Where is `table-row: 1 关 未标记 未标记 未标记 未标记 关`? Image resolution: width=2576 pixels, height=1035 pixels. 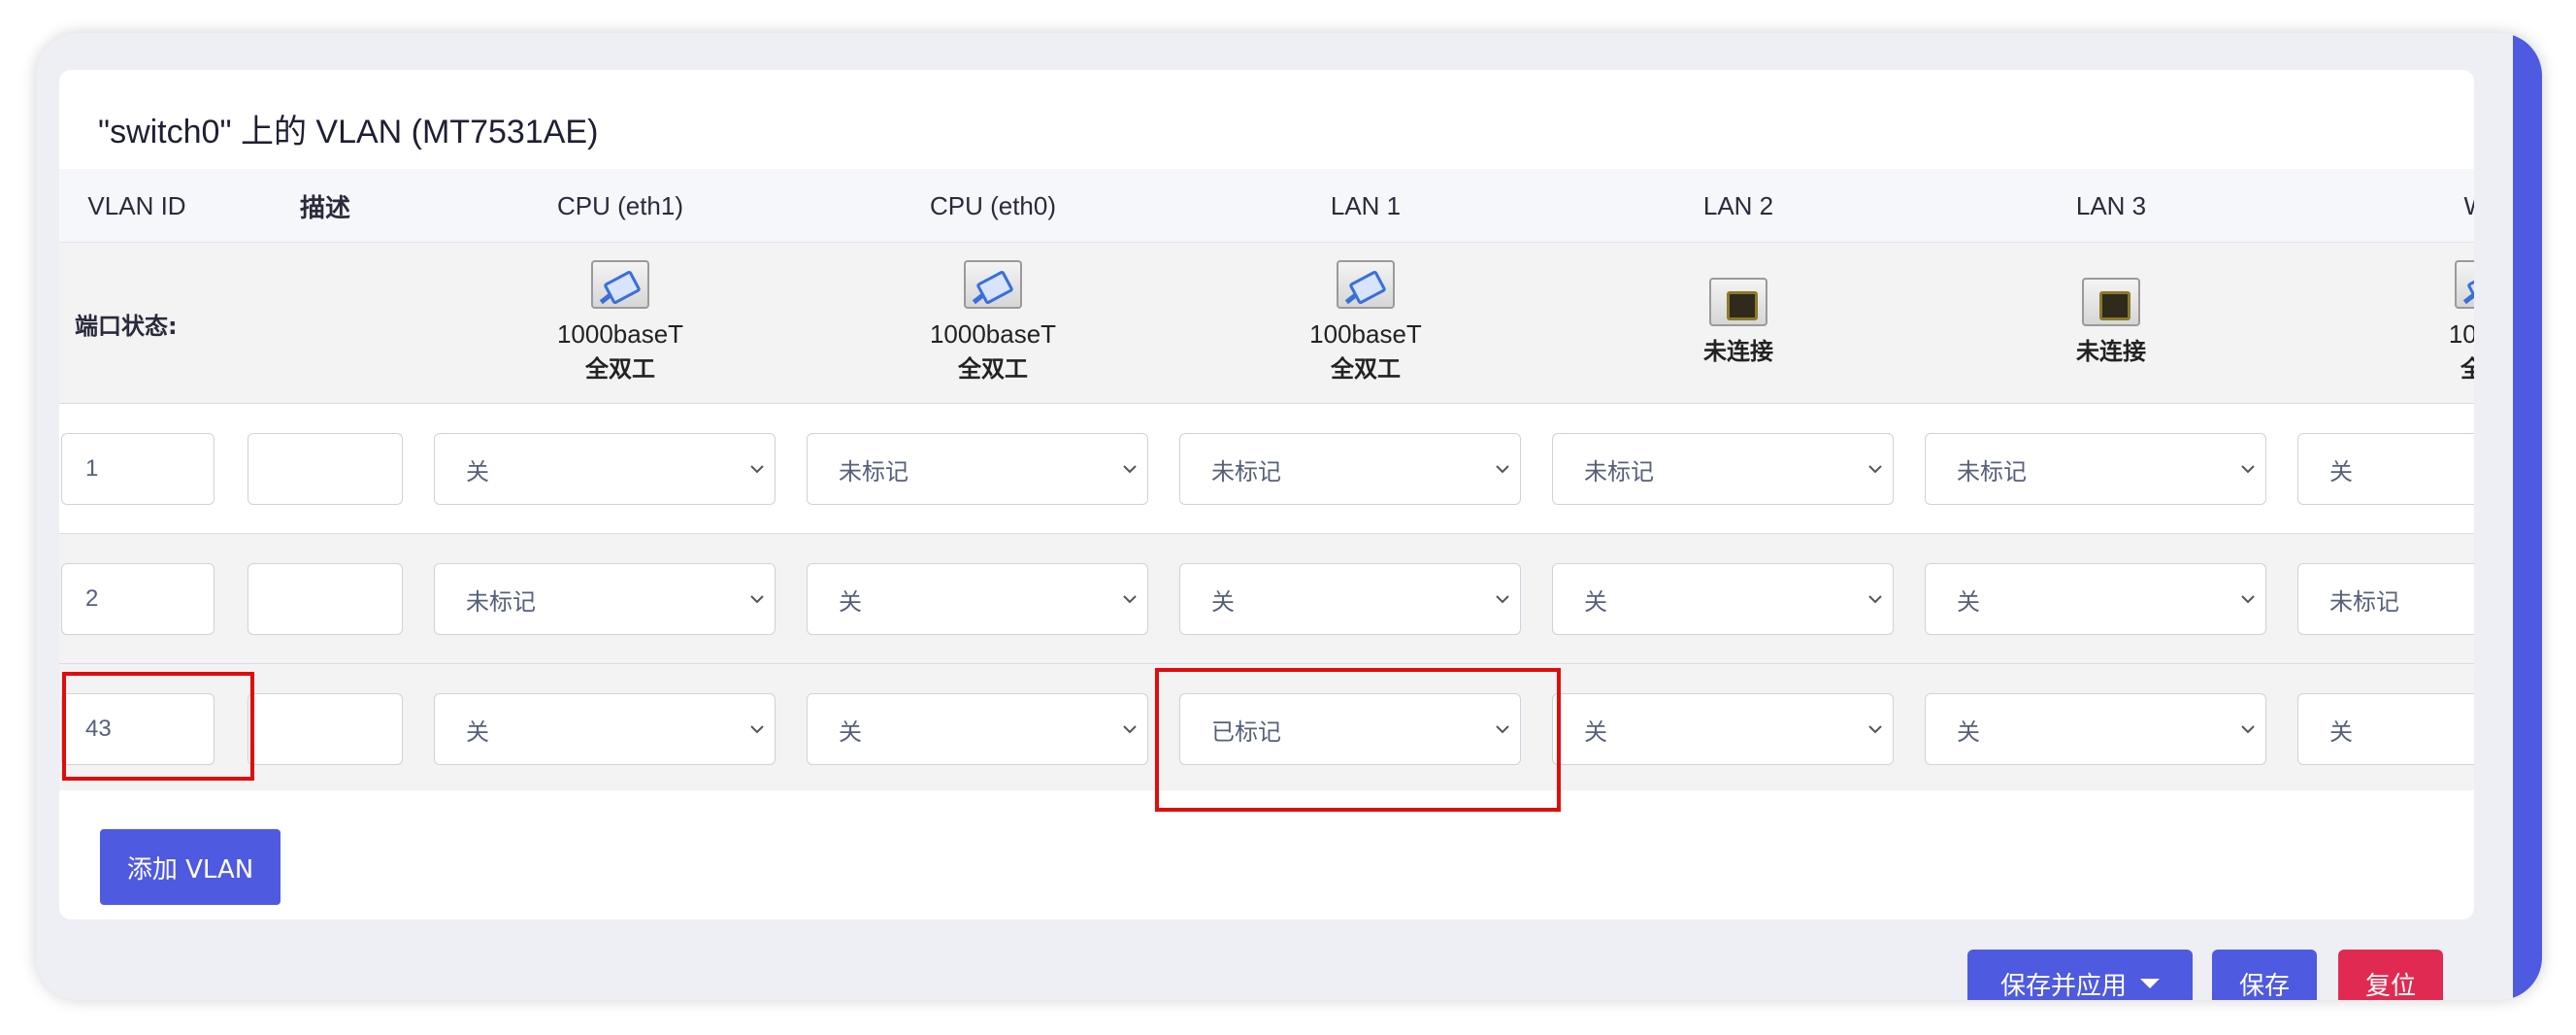 table-row: 1 关 未标记 未标记 未标记 未标记 关 is located at coordinates (1266, 469).